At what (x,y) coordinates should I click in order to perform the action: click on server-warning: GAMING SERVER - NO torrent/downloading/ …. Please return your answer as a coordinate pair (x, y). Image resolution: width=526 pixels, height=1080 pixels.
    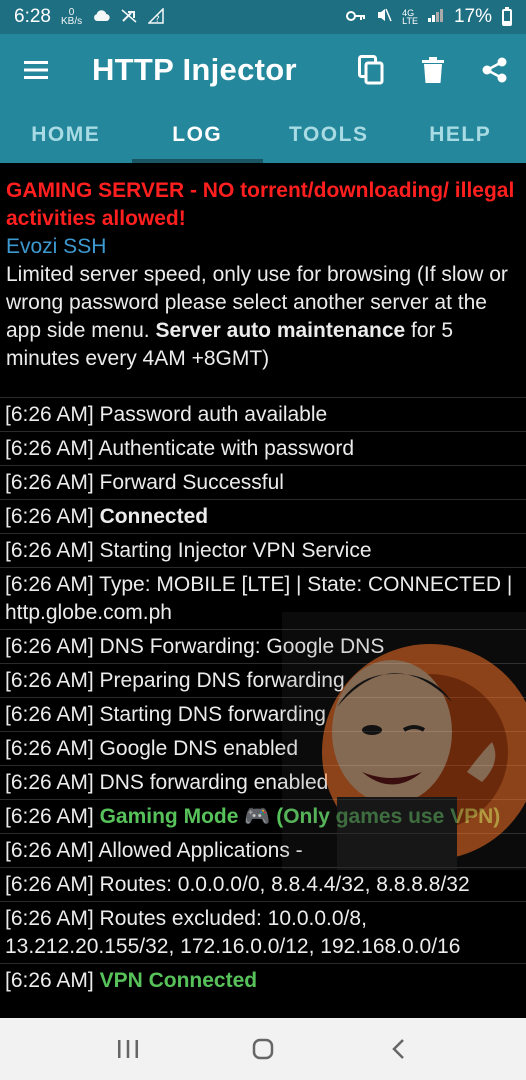
    Looking at the image, I should click on (260, 204).